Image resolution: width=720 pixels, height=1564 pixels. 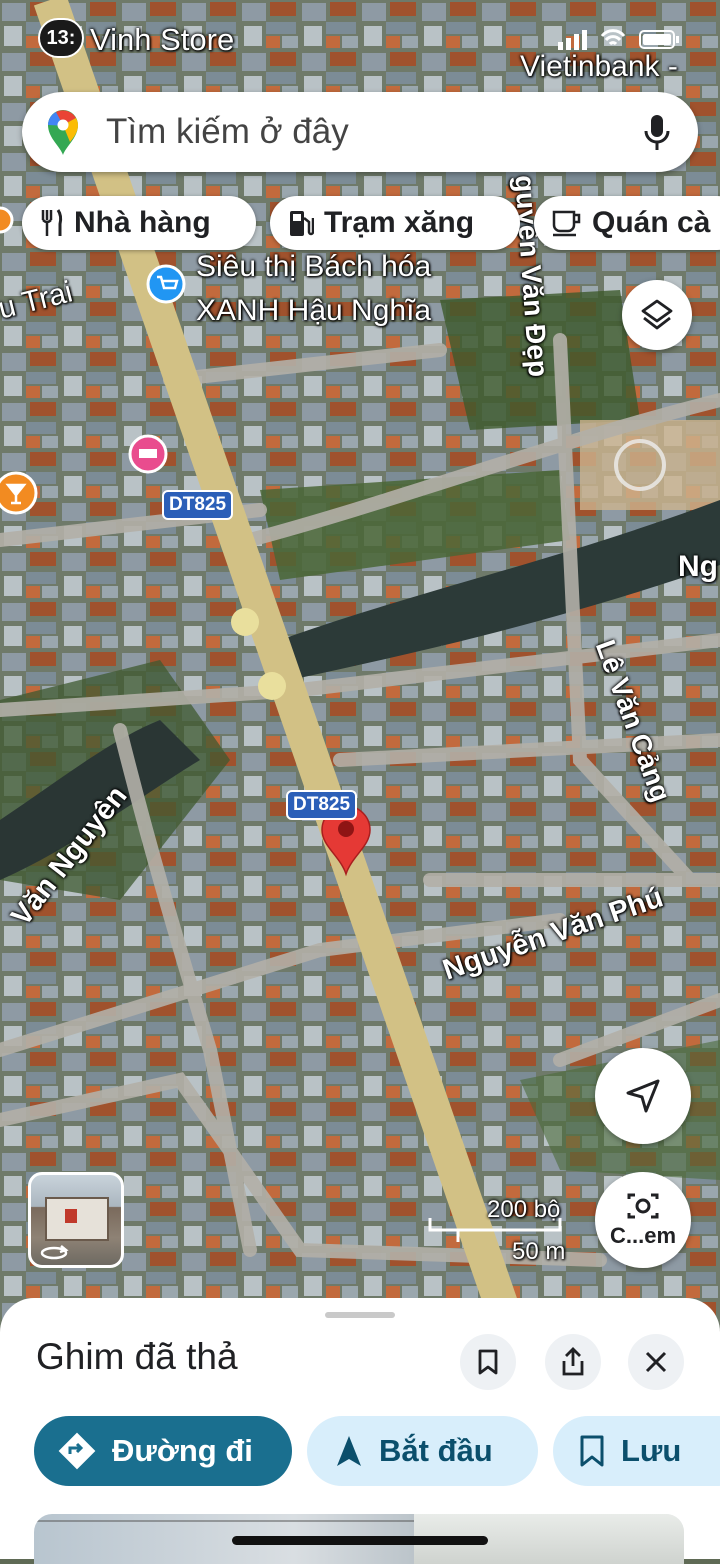 I want to click on chip-coffee: Quán cà, so click(x=627, y=223).